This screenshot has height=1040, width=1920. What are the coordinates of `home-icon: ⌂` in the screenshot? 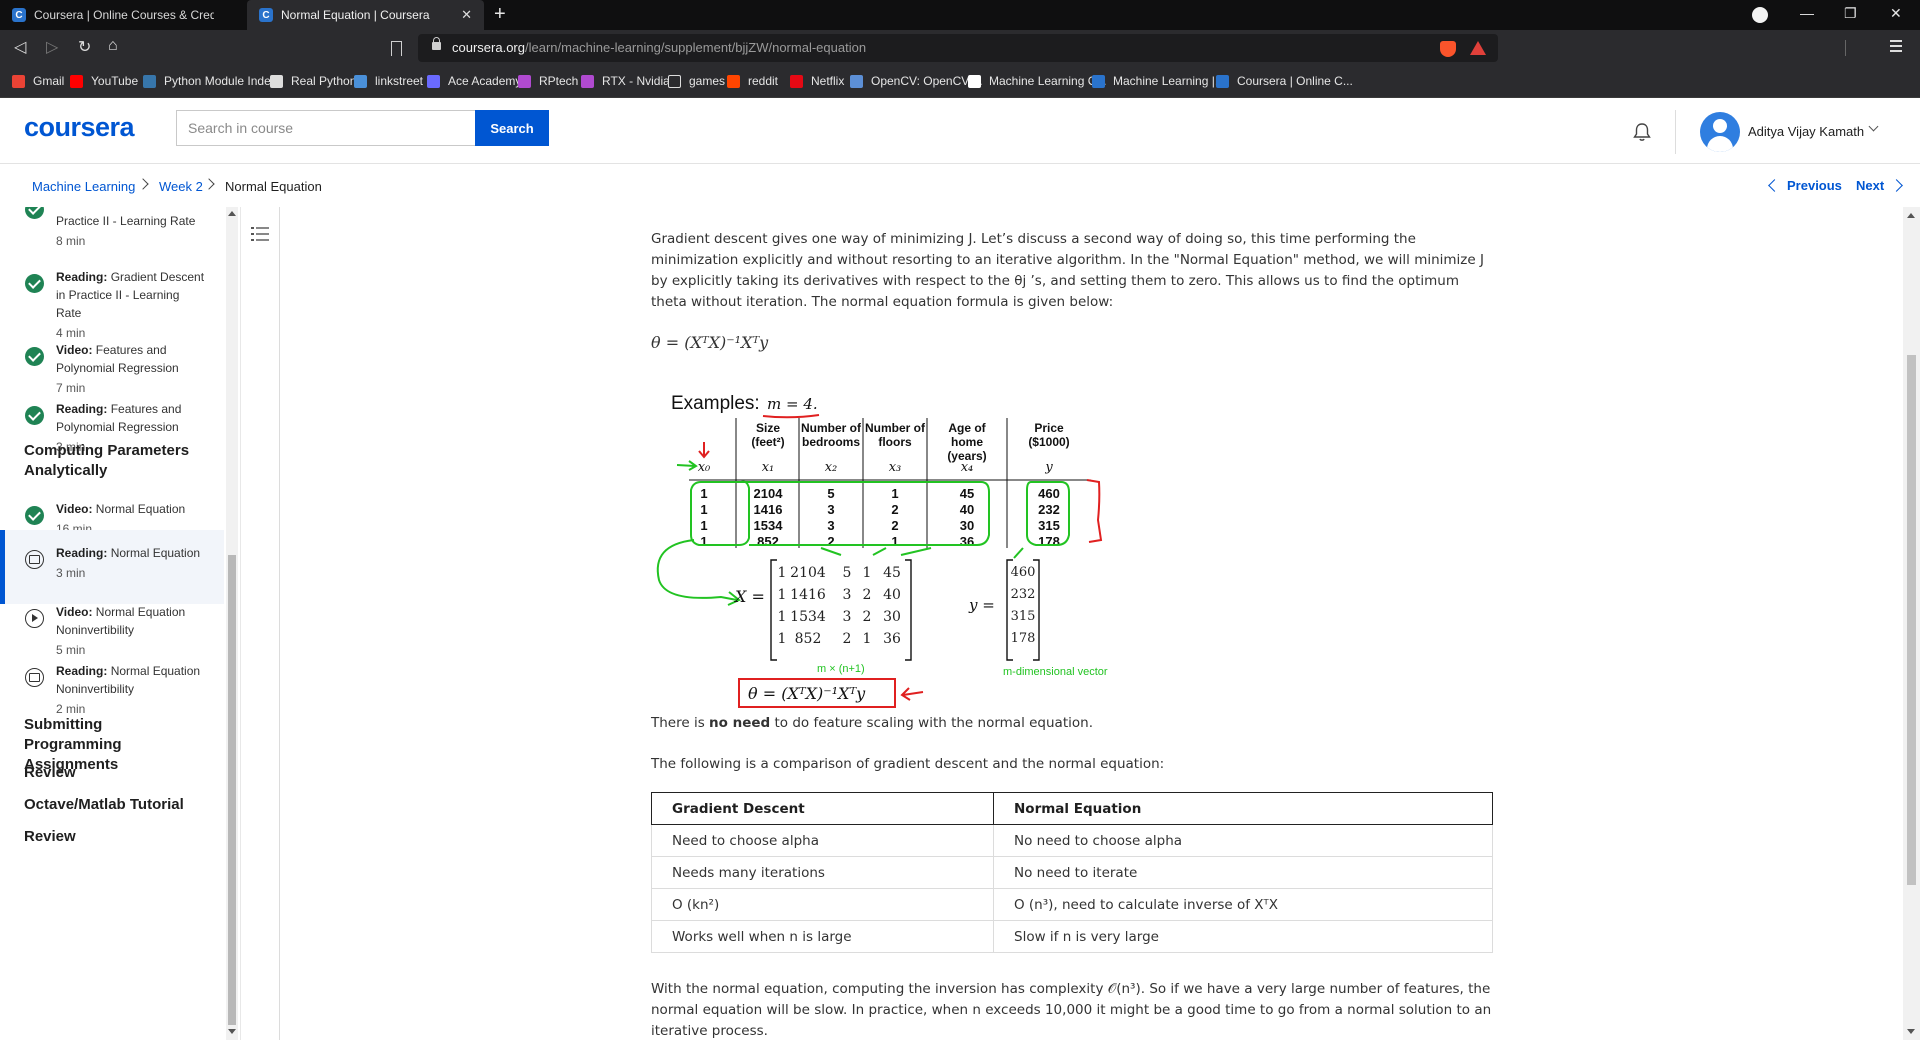 It's located at (113, 46).